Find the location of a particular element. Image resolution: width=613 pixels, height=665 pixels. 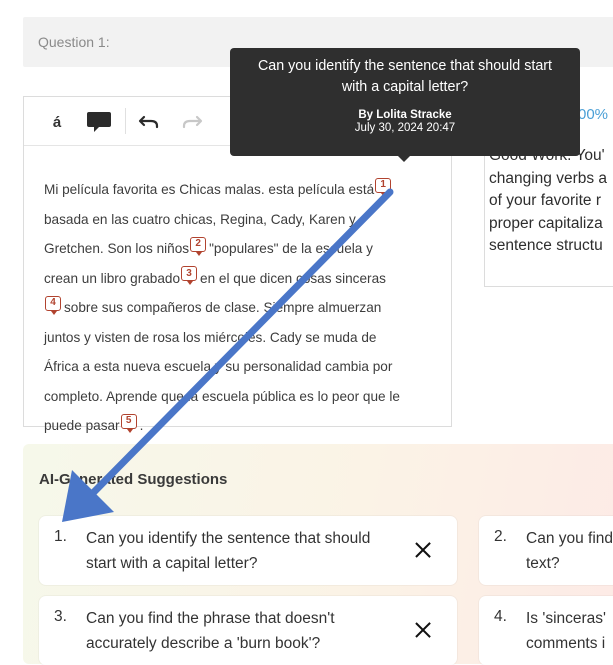

score-percent: 00% is located at coordinates (593, 114).